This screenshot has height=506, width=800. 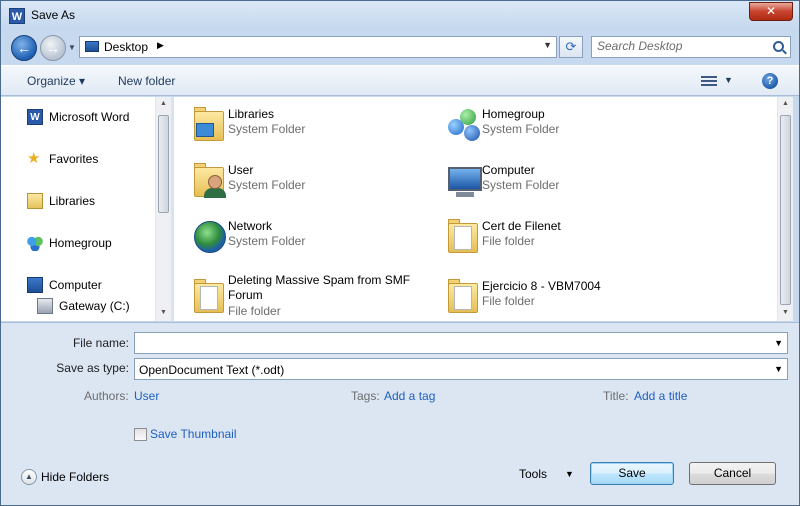 I want to click on file-name-field: ▼, so click(x=461, y=343).